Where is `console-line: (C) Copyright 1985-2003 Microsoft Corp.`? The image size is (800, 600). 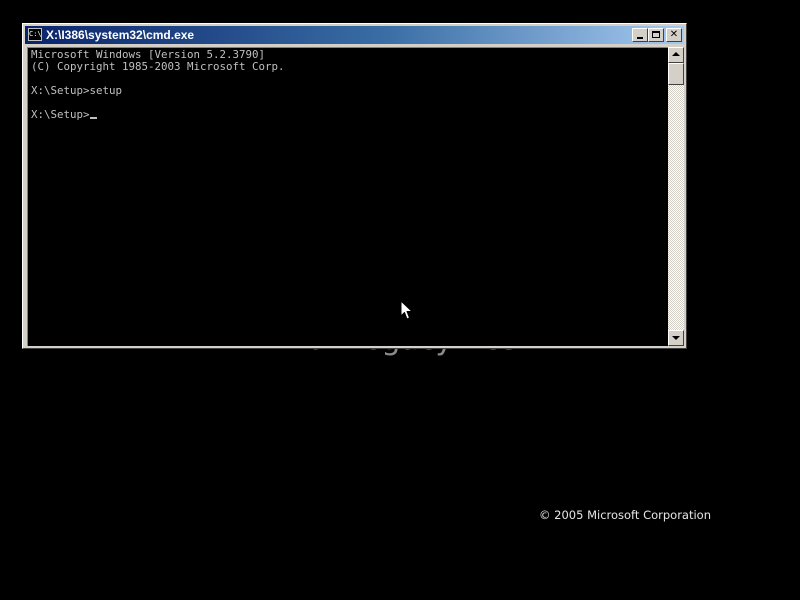 console-line: (C) Copyright 1985-2003 Microsoft Corp. is located at coordinates (158, 66).